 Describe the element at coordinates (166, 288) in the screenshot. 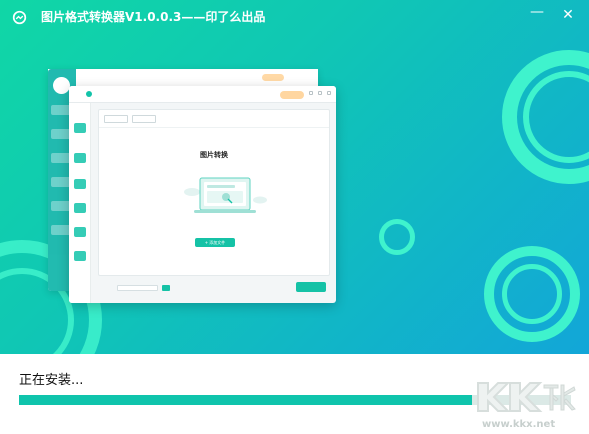

I see `preview-browse-button` at that location.